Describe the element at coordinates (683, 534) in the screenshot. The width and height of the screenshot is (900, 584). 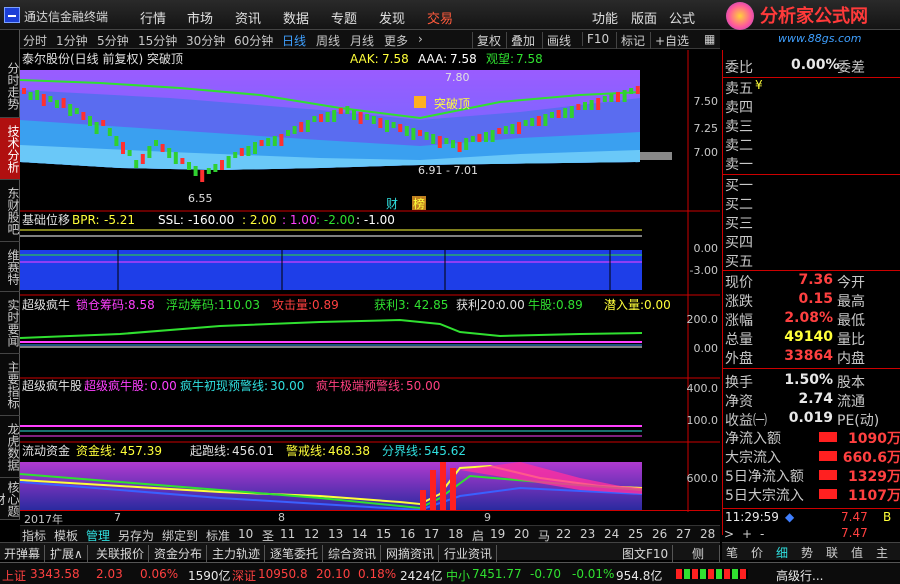
I see `indicator-tab-25: 27` at that location.